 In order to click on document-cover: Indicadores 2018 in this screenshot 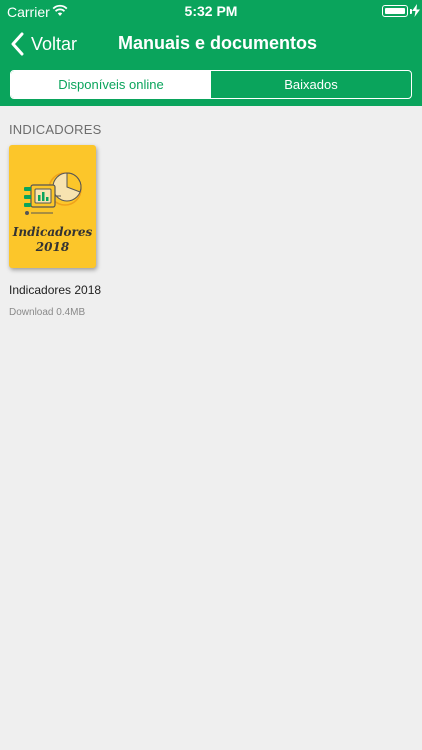, I will do `click(52, 206)`.